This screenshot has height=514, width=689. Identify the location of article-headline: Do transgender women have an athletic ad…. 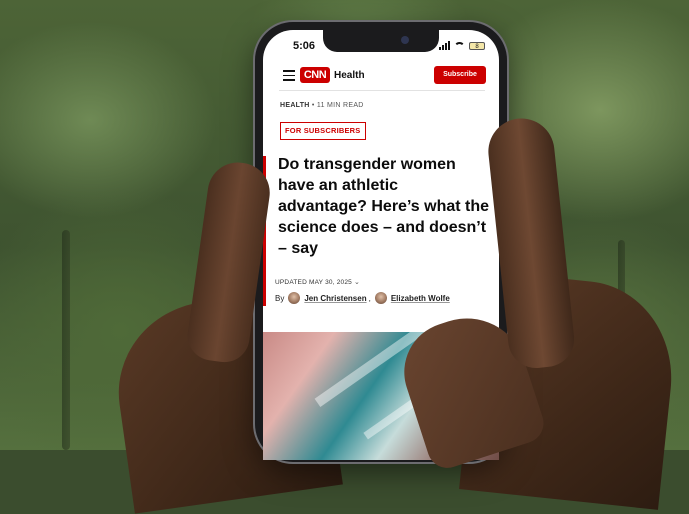
(384, 206).